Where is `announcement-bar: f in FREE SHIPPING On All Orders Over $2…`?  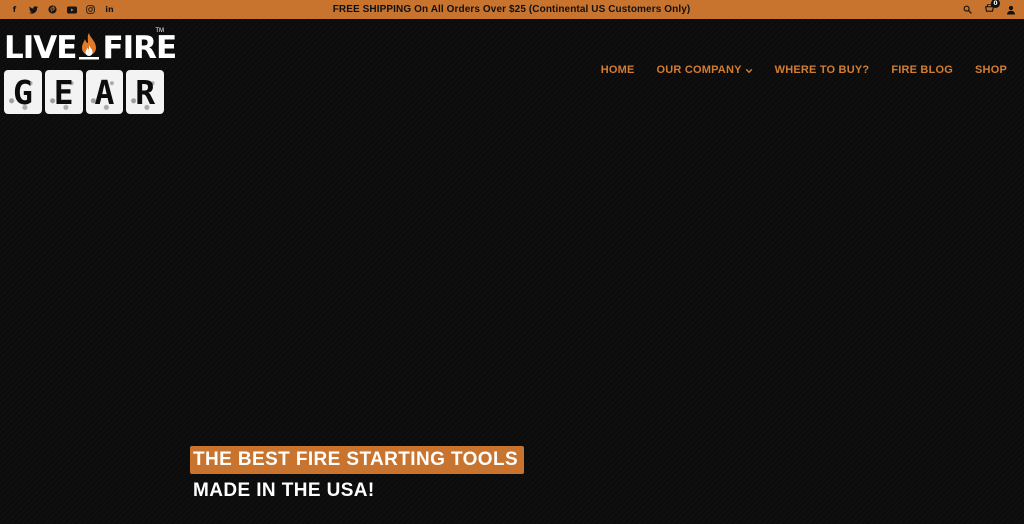 announcement-bar: f in FREE SHIPPING On All Orders Over $2… is located at coordinates (512, 9).